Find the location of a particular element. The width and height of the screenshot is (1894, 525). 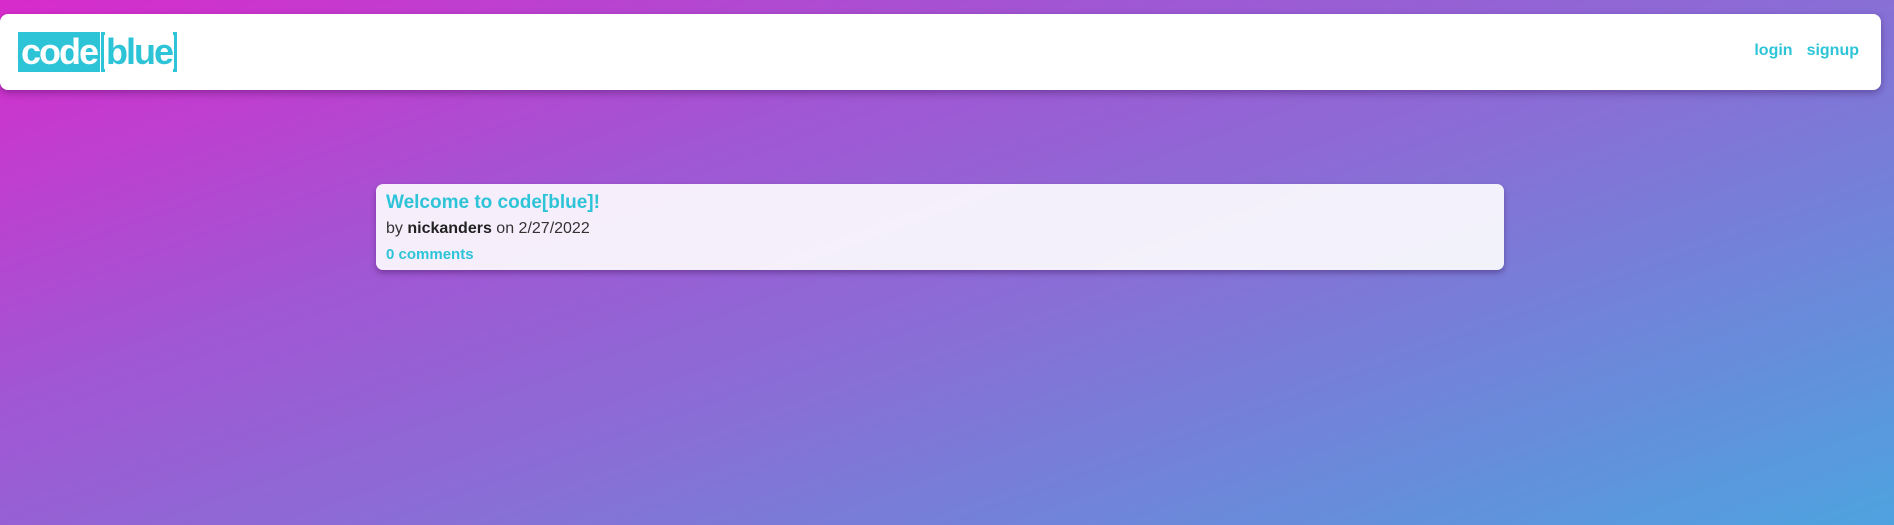

post-meta: by nickanders on 2/27/2022 is located at coordinates (940, 229).